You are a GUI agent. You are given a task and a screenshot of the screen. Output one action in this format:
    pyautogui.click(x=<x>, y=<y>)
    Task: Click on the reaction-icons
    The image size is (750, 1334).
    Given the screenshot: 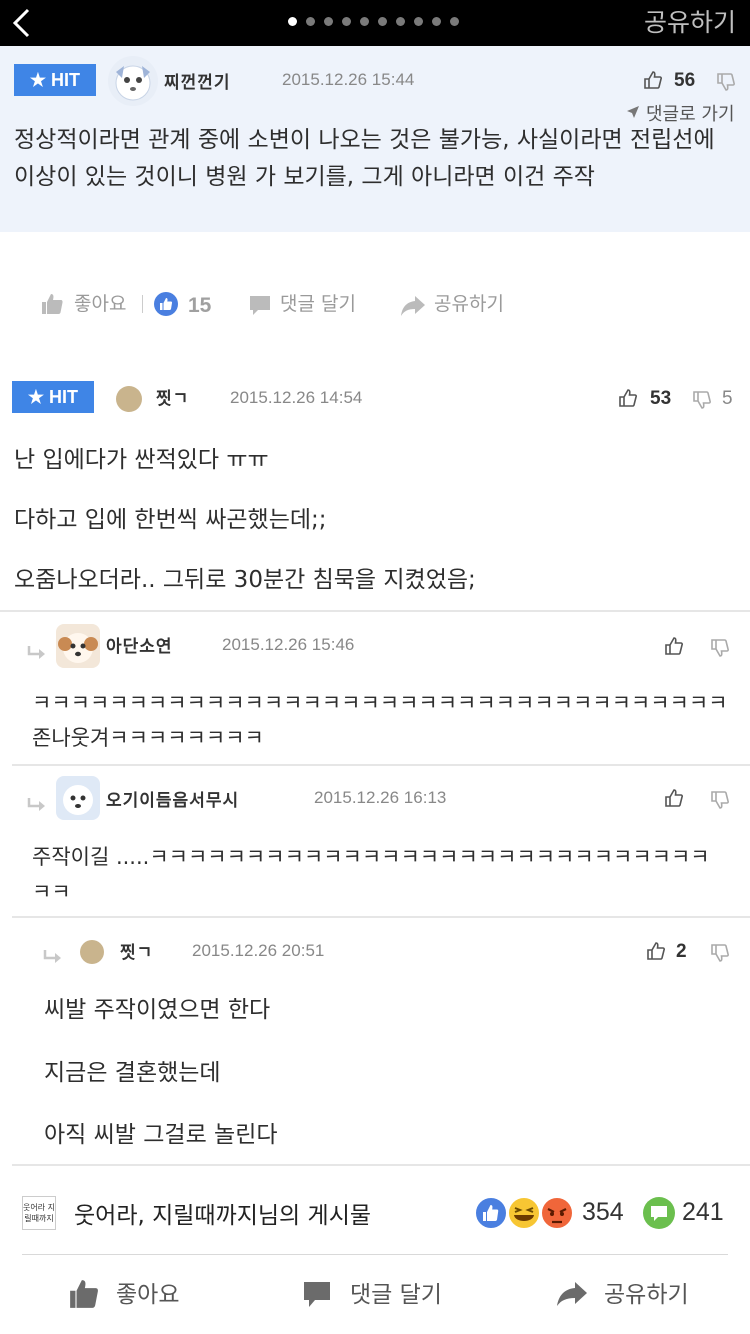 What is the action you would take?
    pyautogui.click(x=526, y=1213)
    